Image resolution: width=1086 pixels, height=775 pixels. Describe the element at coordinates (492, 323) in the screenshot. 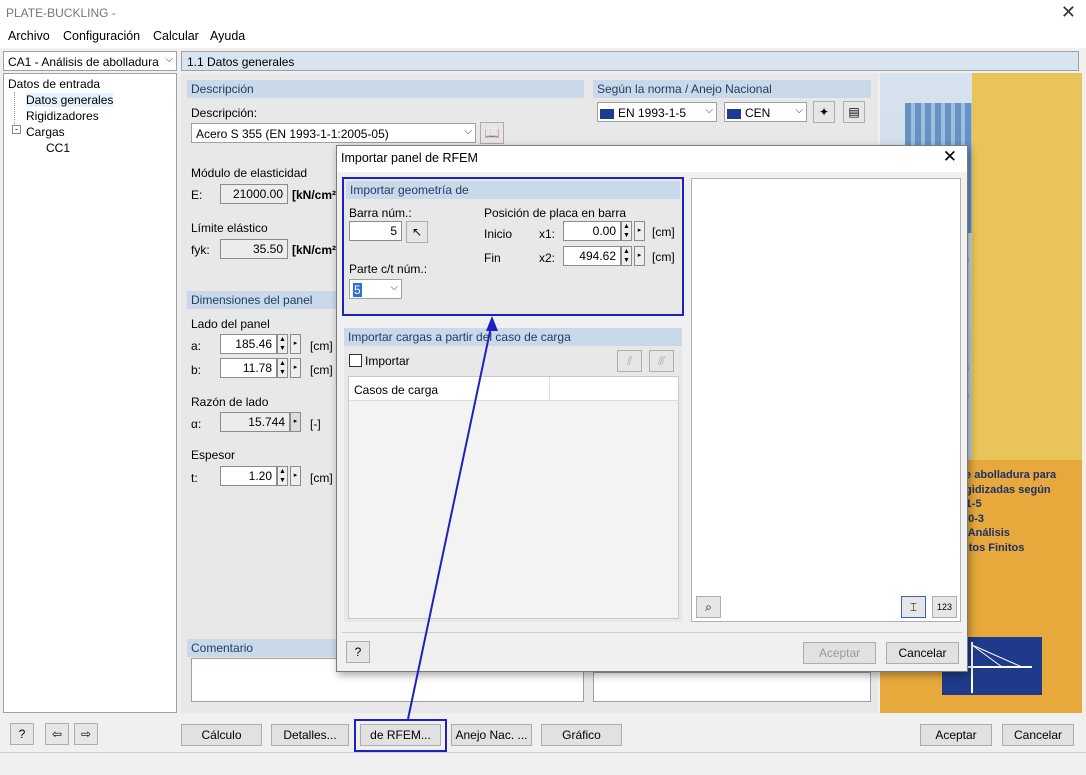

I see `arrow-head` at that location.